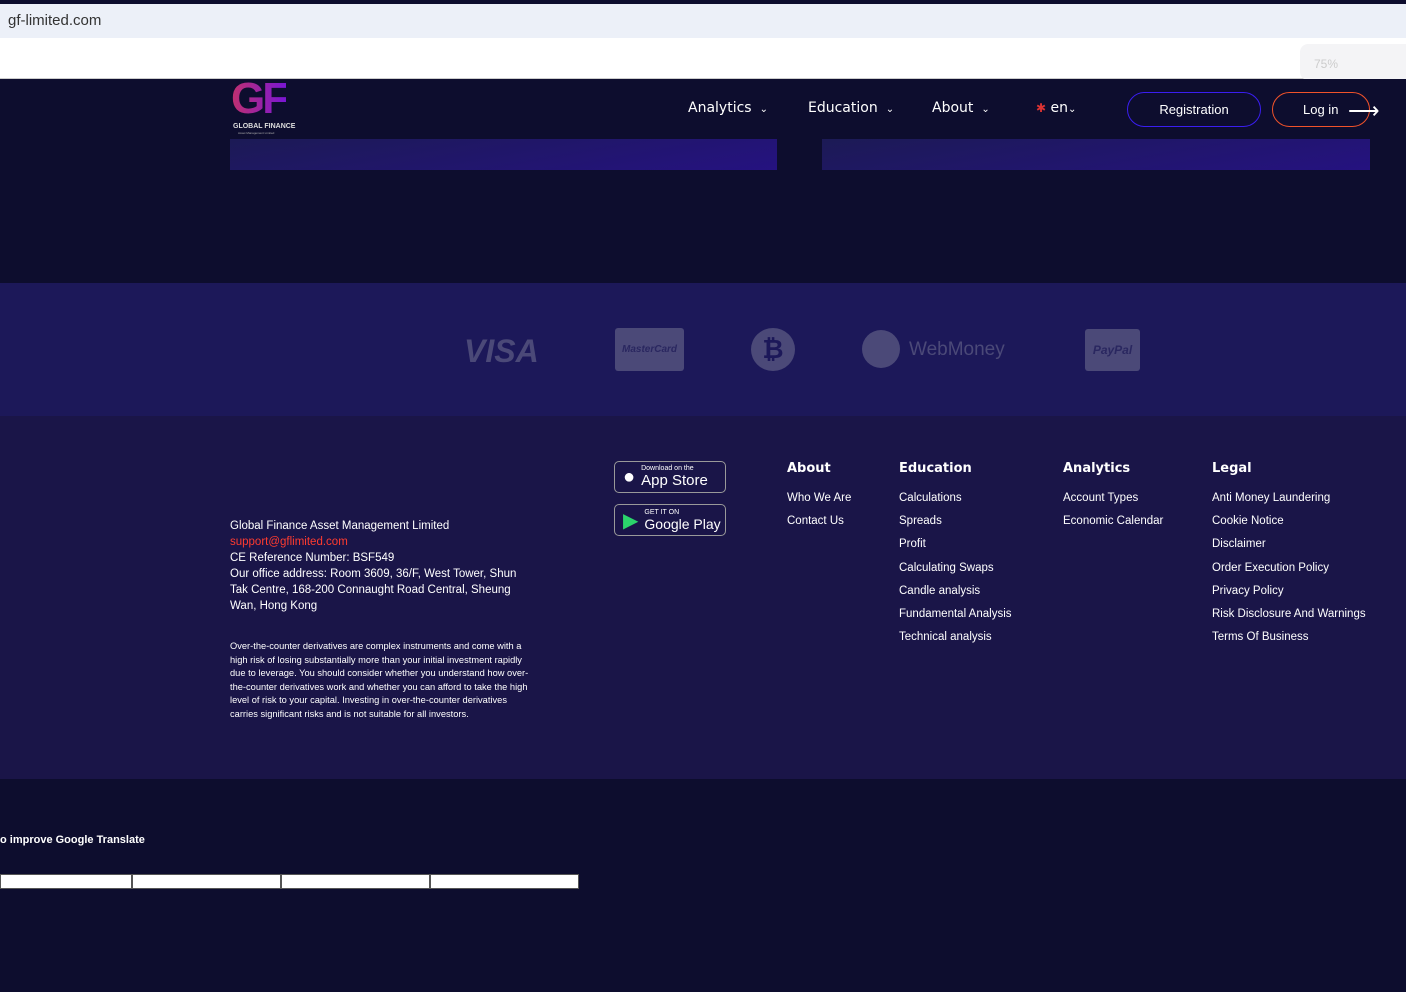  What do you see at coordinates (682, 523) in the screenshot?
I see `store-big: Google Play` at bounding box center [682, 523].